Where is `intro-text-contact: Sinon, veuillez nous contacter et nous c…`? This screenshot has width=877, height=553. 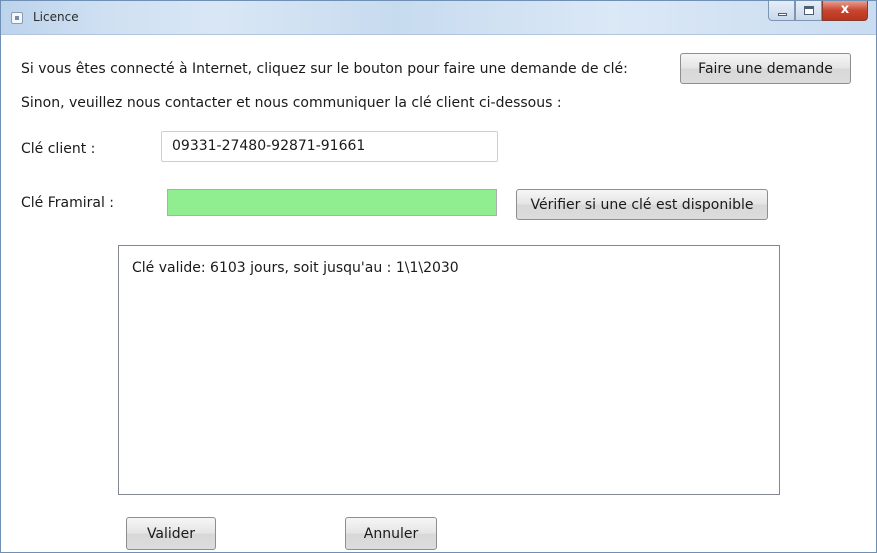
intro-text-contact: Sinon, veuillez nous contacter et nous c… is located at coordinates (291, 103).